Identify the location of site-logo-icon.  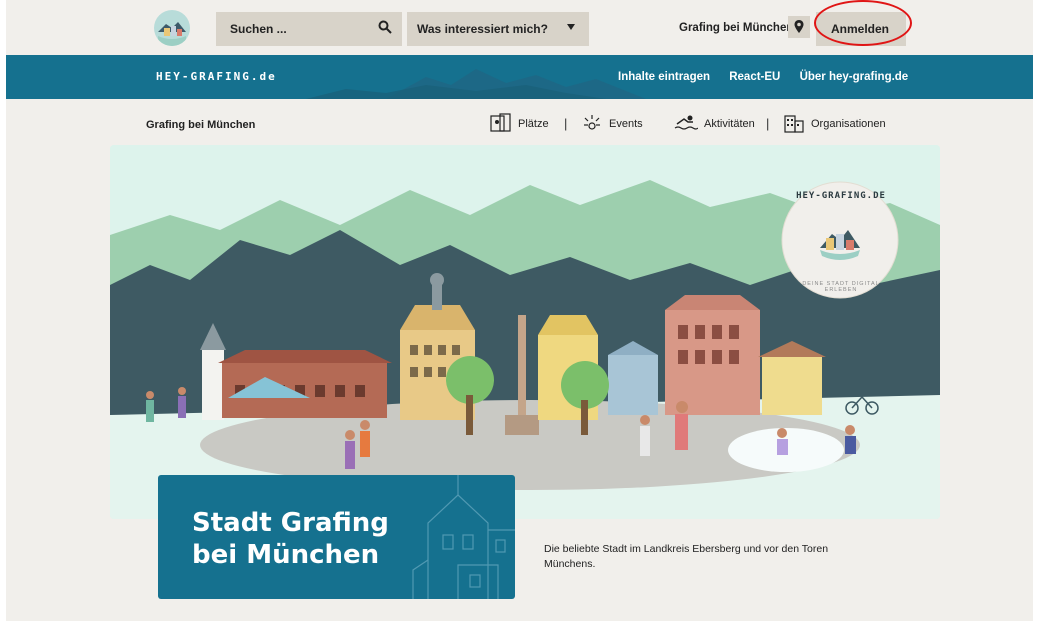
(172, 28).